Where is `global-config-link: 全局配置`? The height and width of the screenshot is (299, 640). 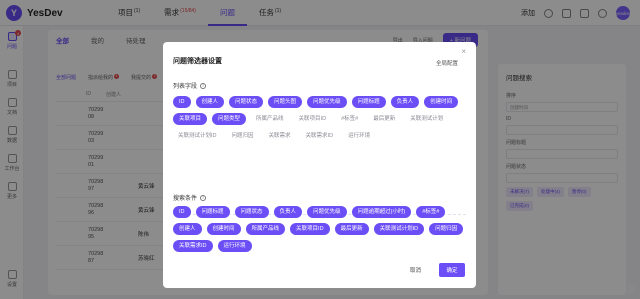
global-config-link: 全局配置 is located at coordinates (447, 63).